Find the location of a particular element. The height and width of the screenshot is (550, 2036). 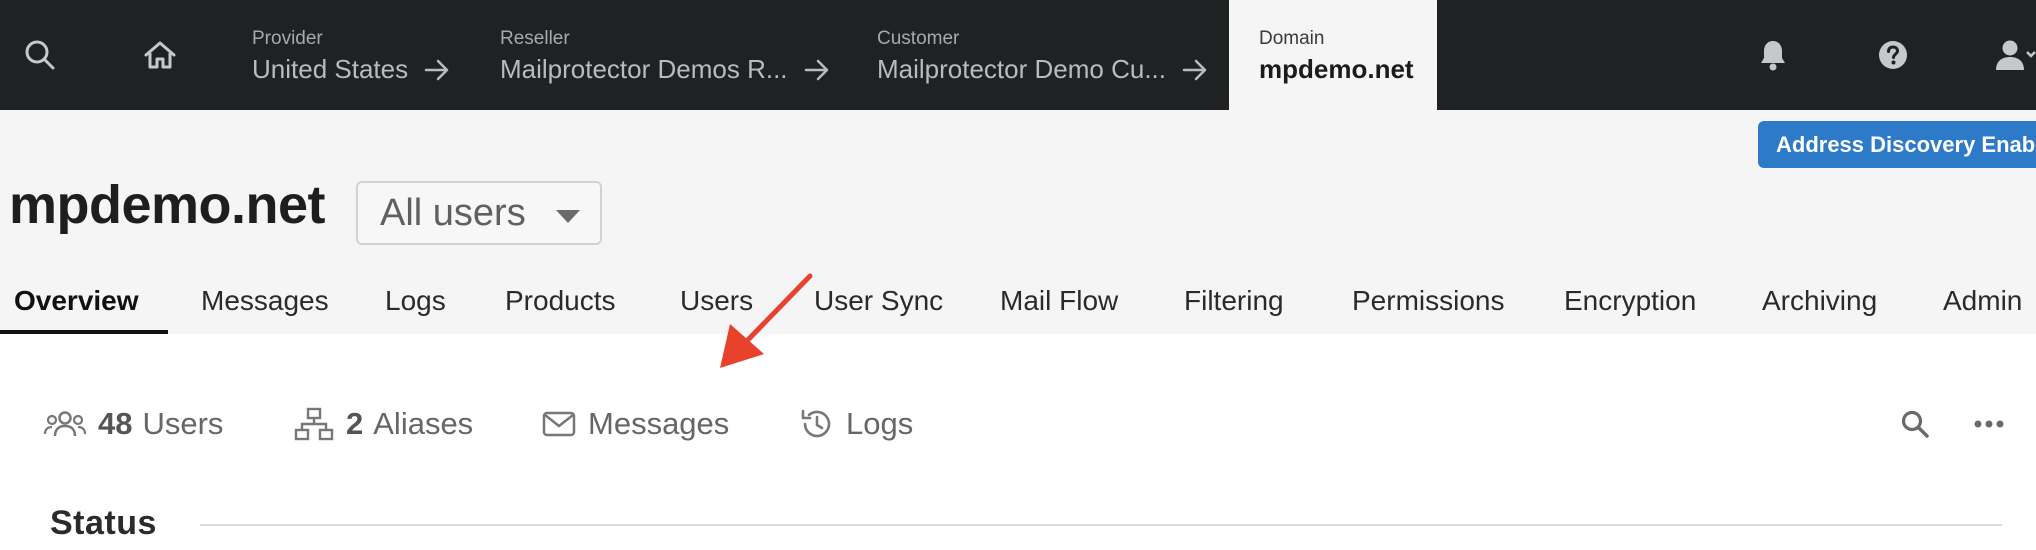

breadcrumb-label: Reseller is located at coordinates (535, 38).